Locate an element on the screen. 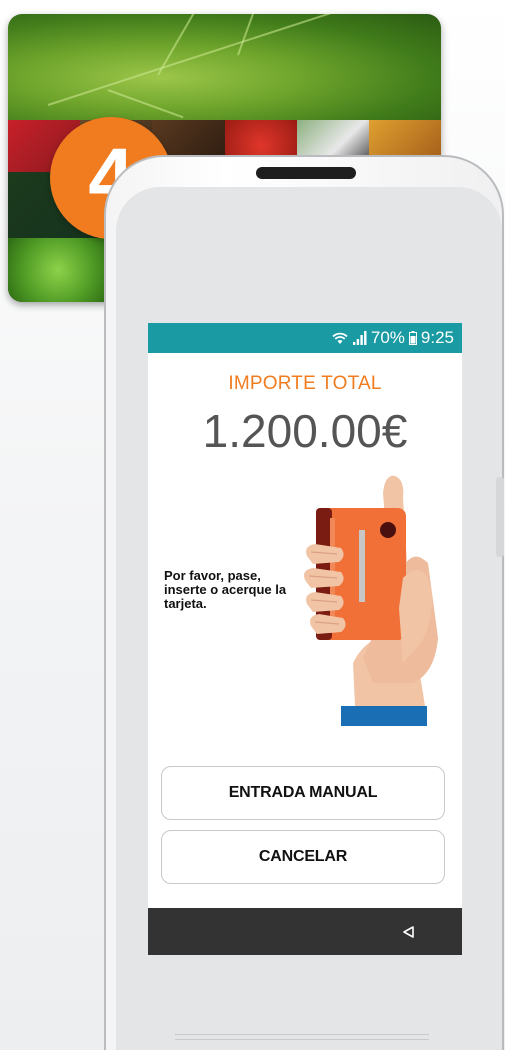 The image size is (505, 1050). status-time: 9:25 is located at coordinates (437, 337).